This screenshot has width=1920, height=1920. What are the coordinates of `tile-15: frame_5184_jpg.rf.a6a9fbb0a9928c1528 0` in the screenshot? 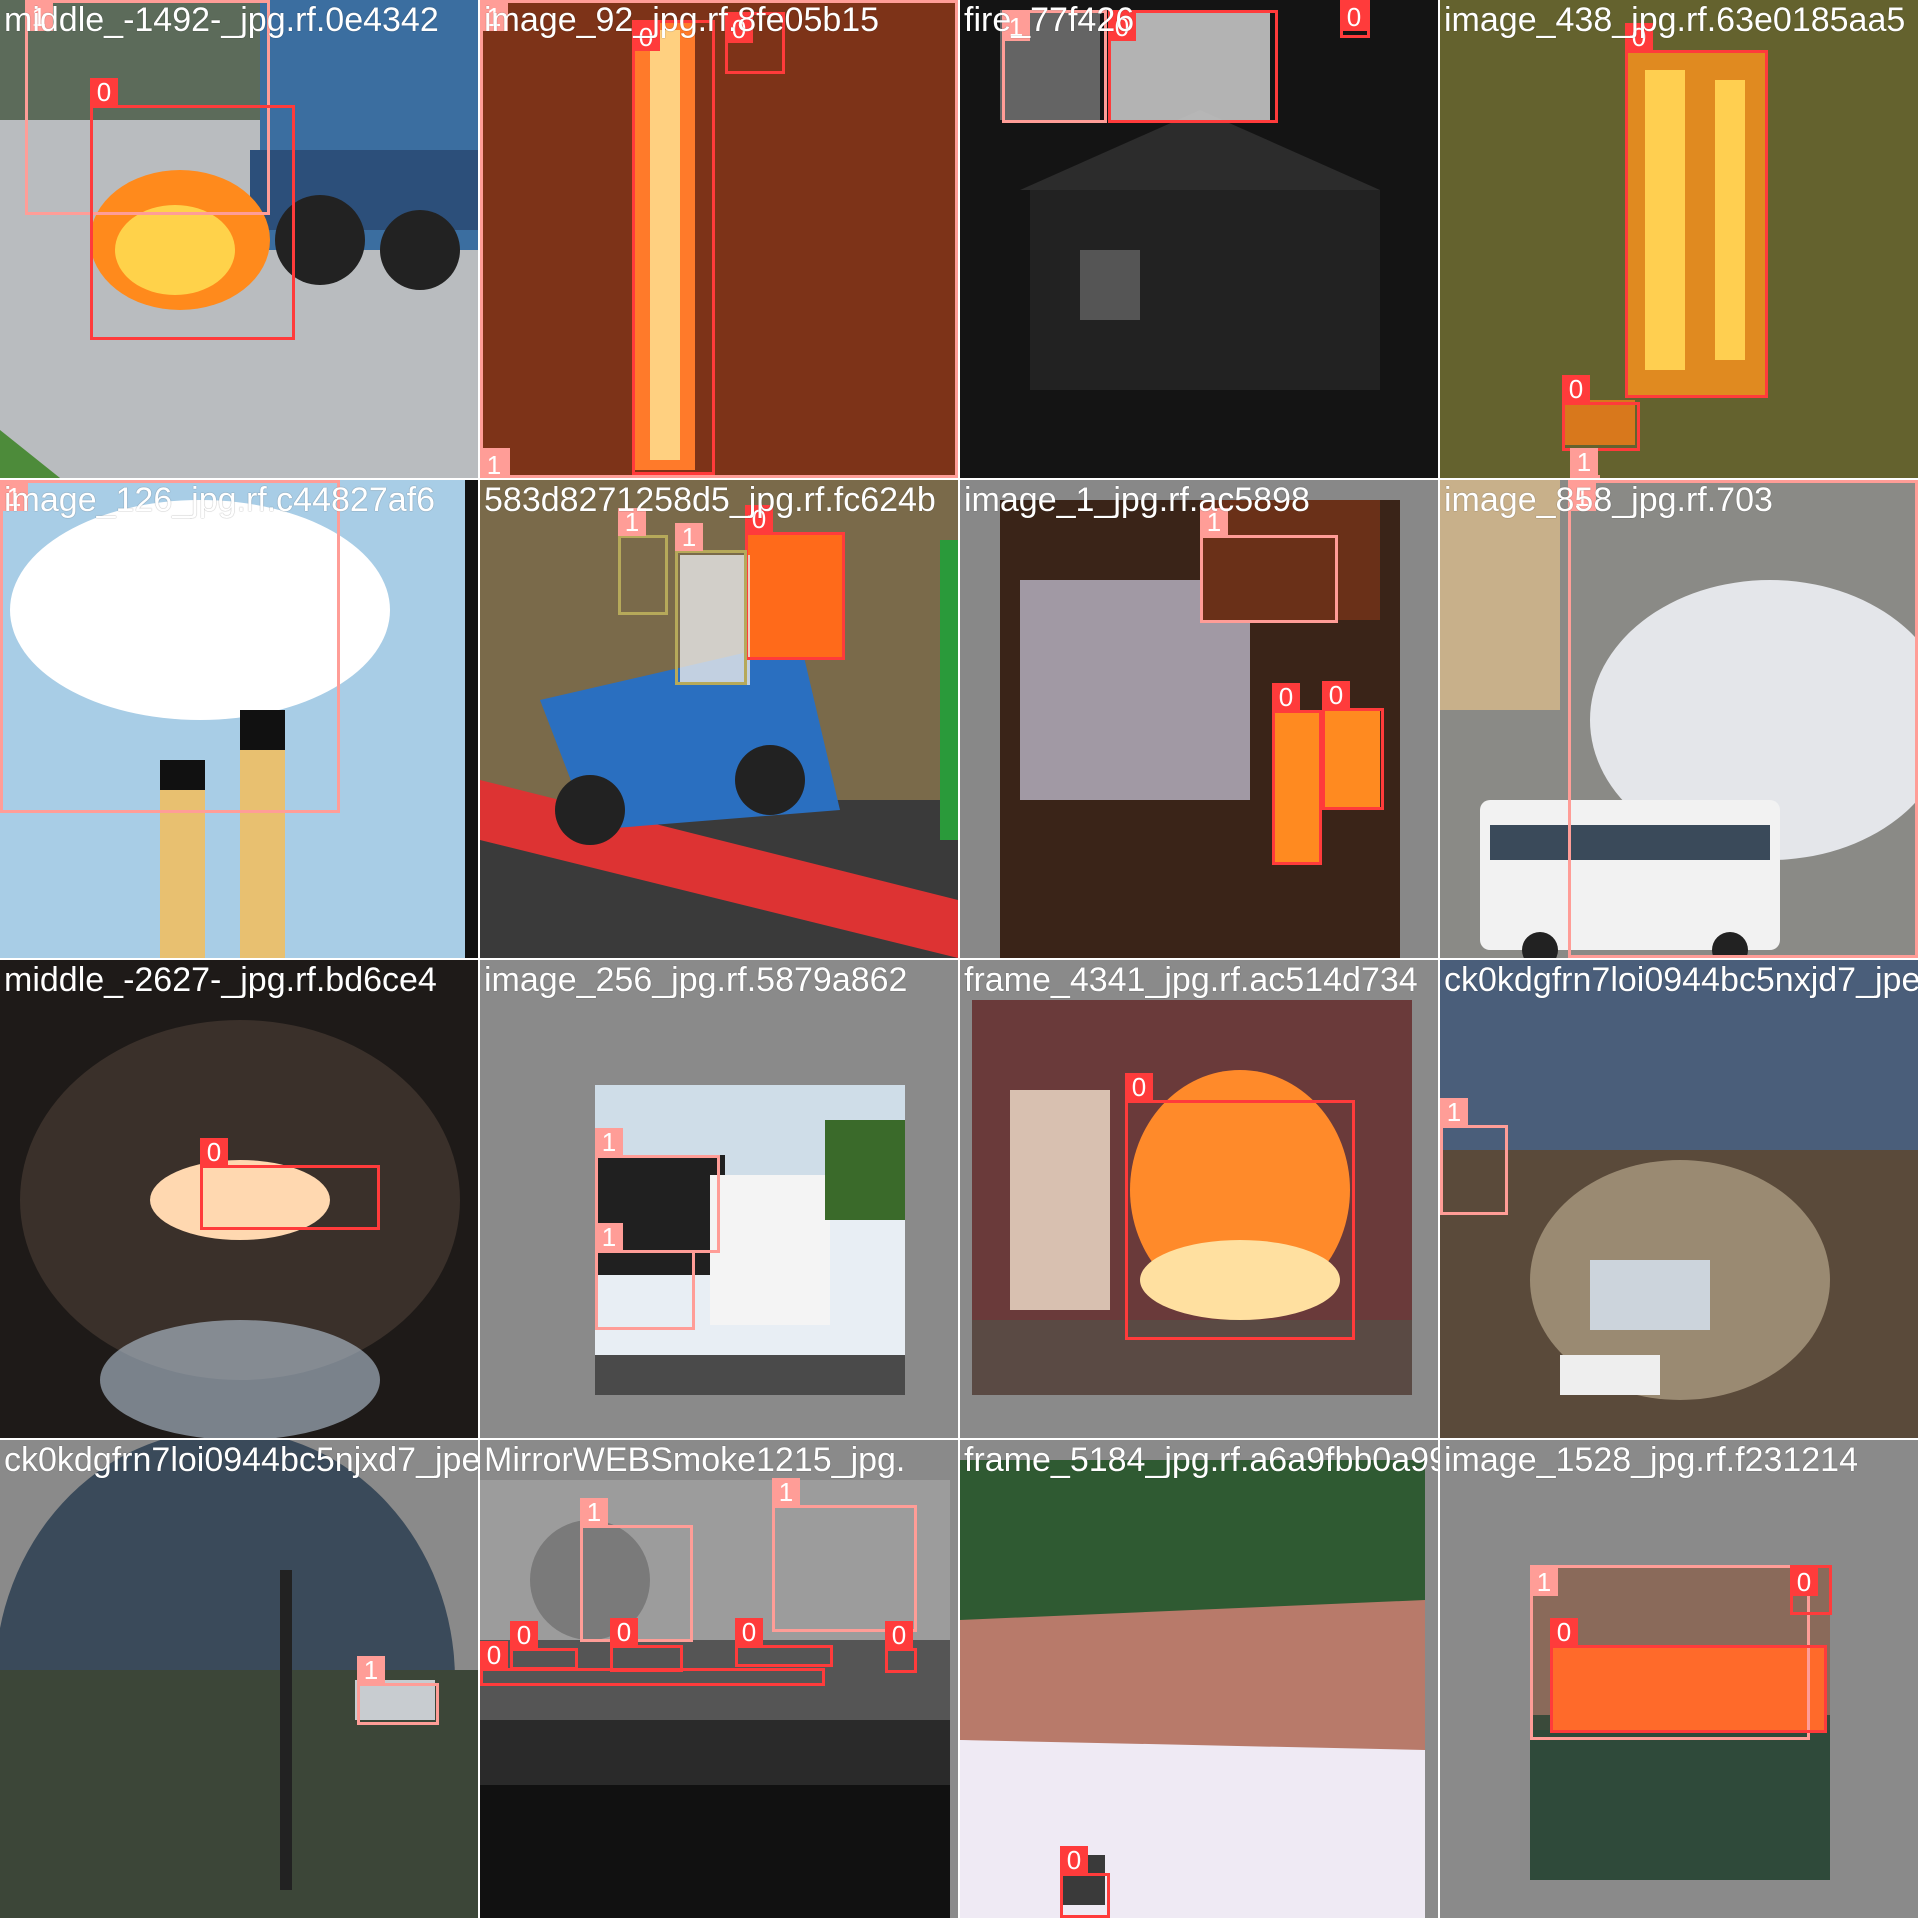 It's located at (1199, 1679).